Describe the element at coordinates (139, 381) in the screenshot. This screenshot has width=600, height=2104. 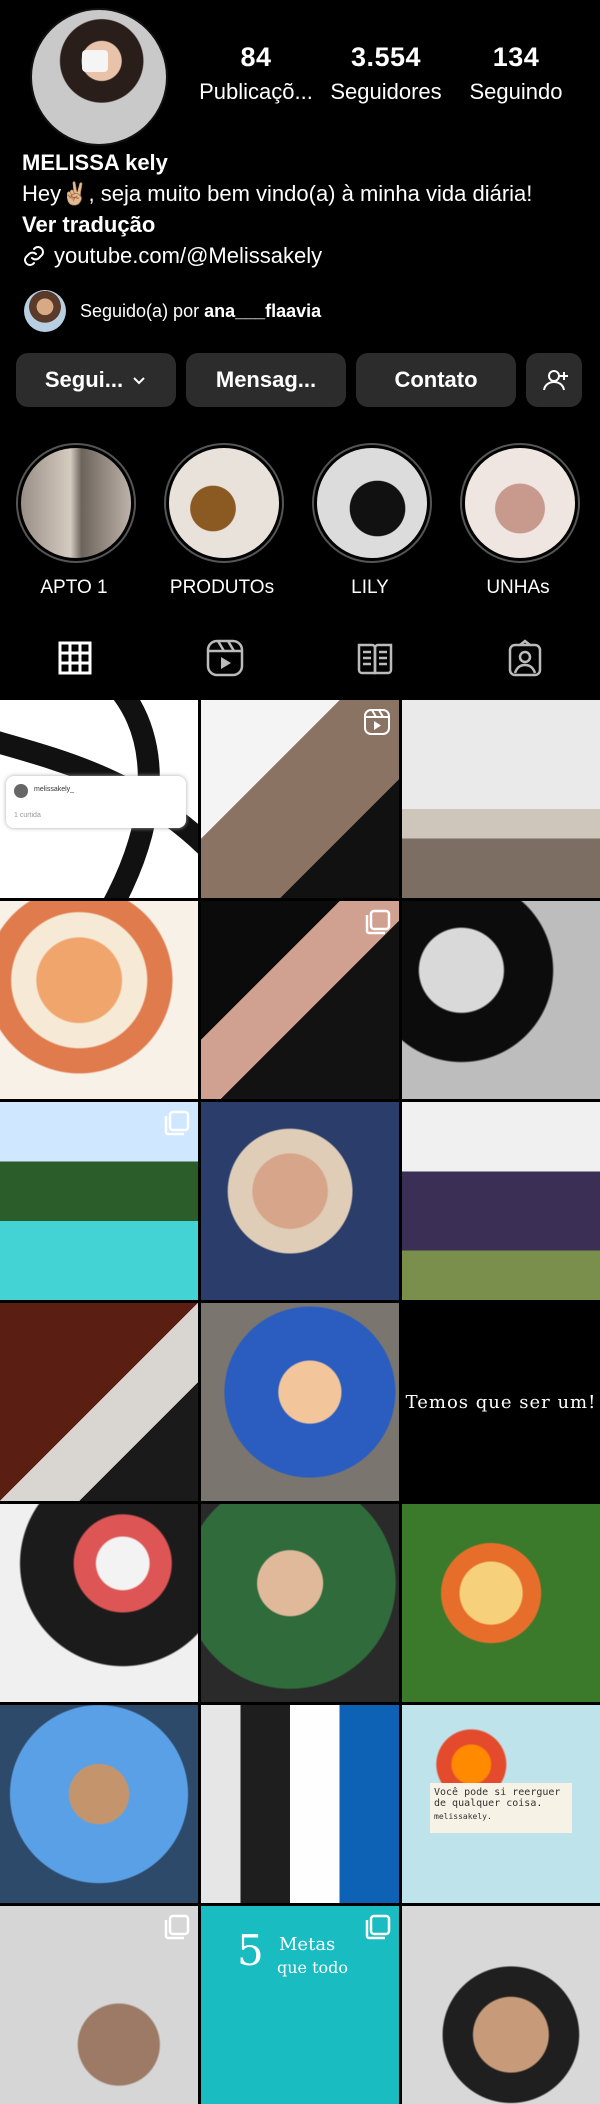
I see `chevron-down-icon` at that location.